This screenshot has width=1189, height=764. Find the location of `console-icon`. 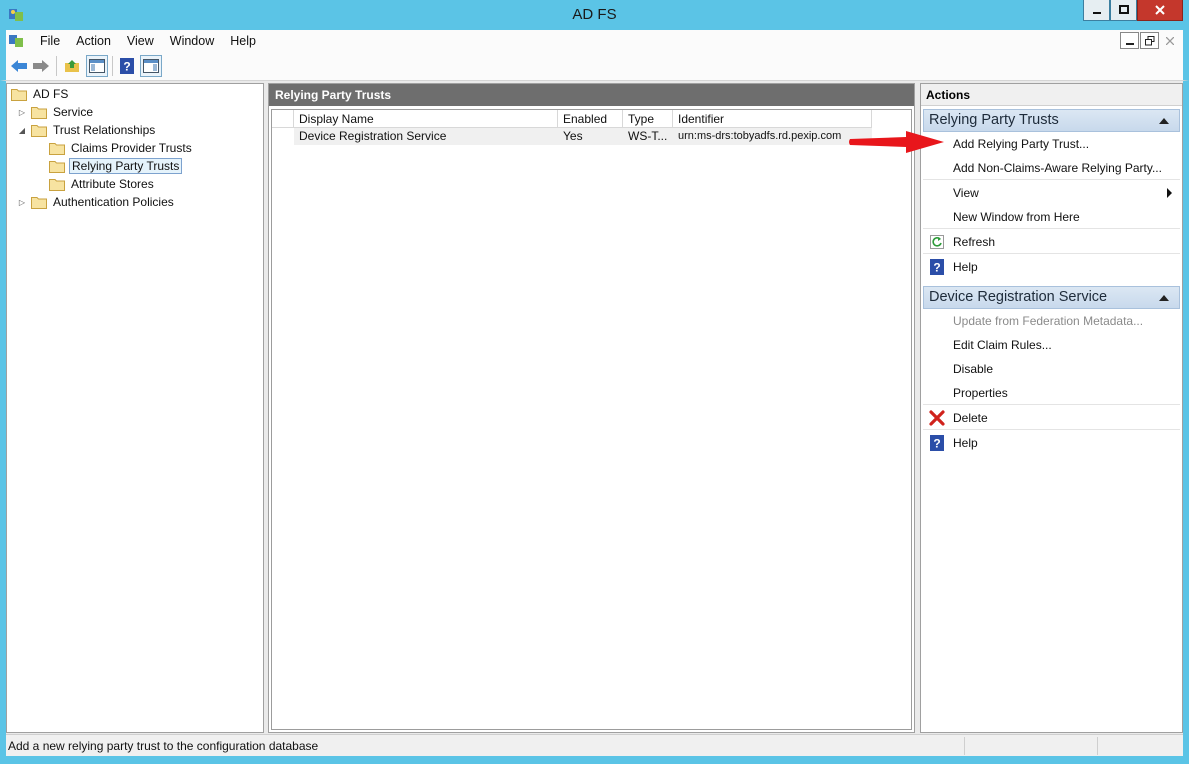

console-icon is located at coordinates (16, 41).